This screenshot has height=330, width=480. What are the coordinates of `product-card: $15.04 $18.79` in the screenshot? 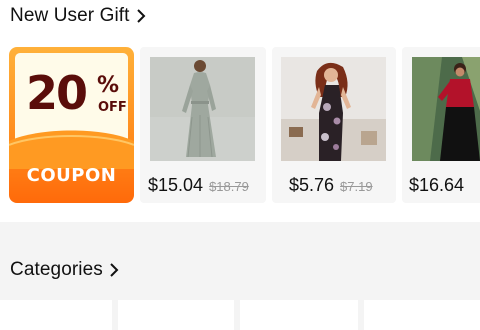 It's located at (203, 125).